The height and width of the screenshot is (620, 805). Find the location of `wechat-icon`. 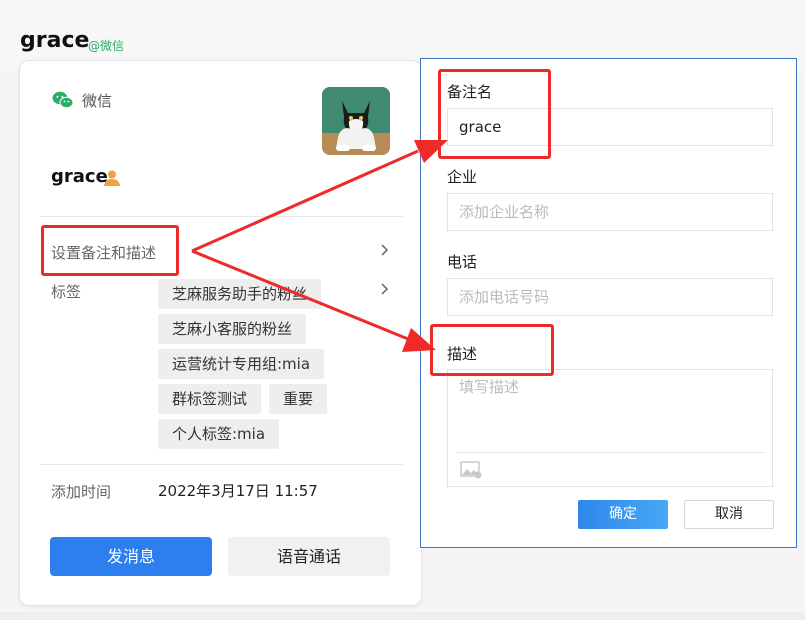

wechat-icon is located at coordinates (63, 100).